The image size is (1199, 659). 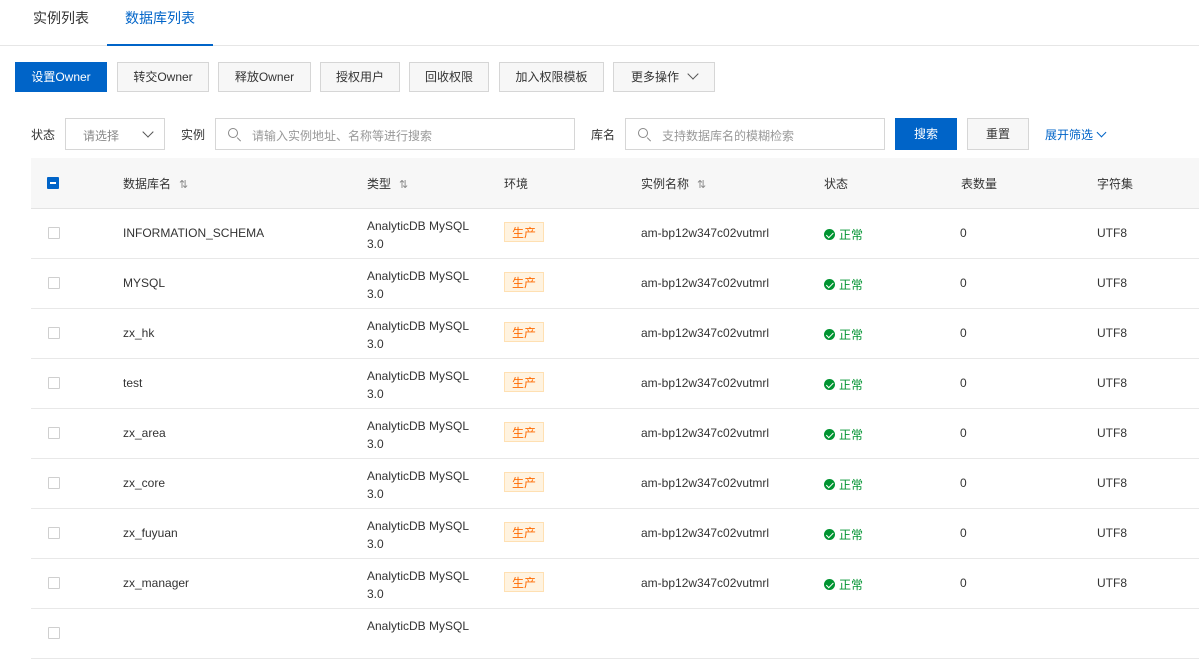 What do you see at coordinates (342, 136) in the screenshot?
I see `instance-search-placeholder: 请输入实例地址、名称等进行搜索` at bounding box center [342, 136].